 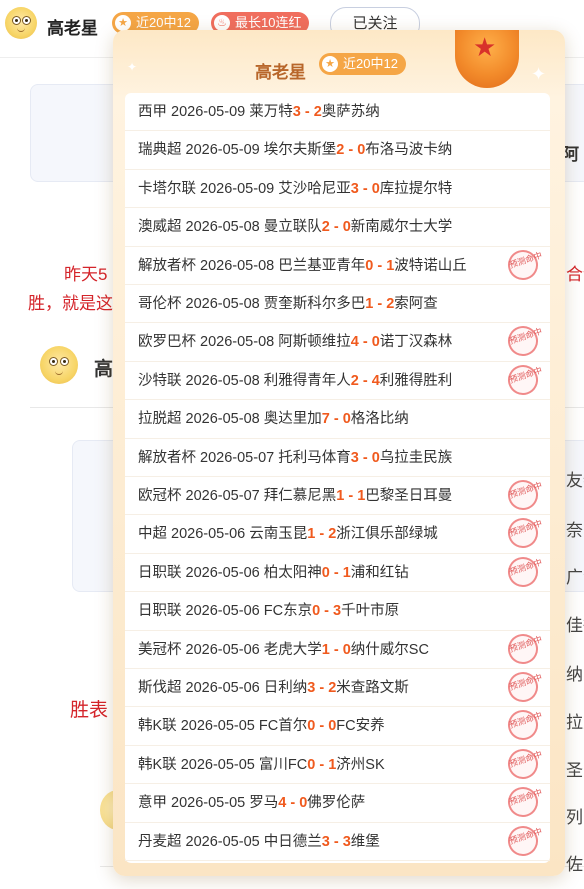 I want to click on match-row: 沙特联 2026-05-08 利雅得青年人2 - 4利雅得胜利 预测命中, so click(x=337, y=380).